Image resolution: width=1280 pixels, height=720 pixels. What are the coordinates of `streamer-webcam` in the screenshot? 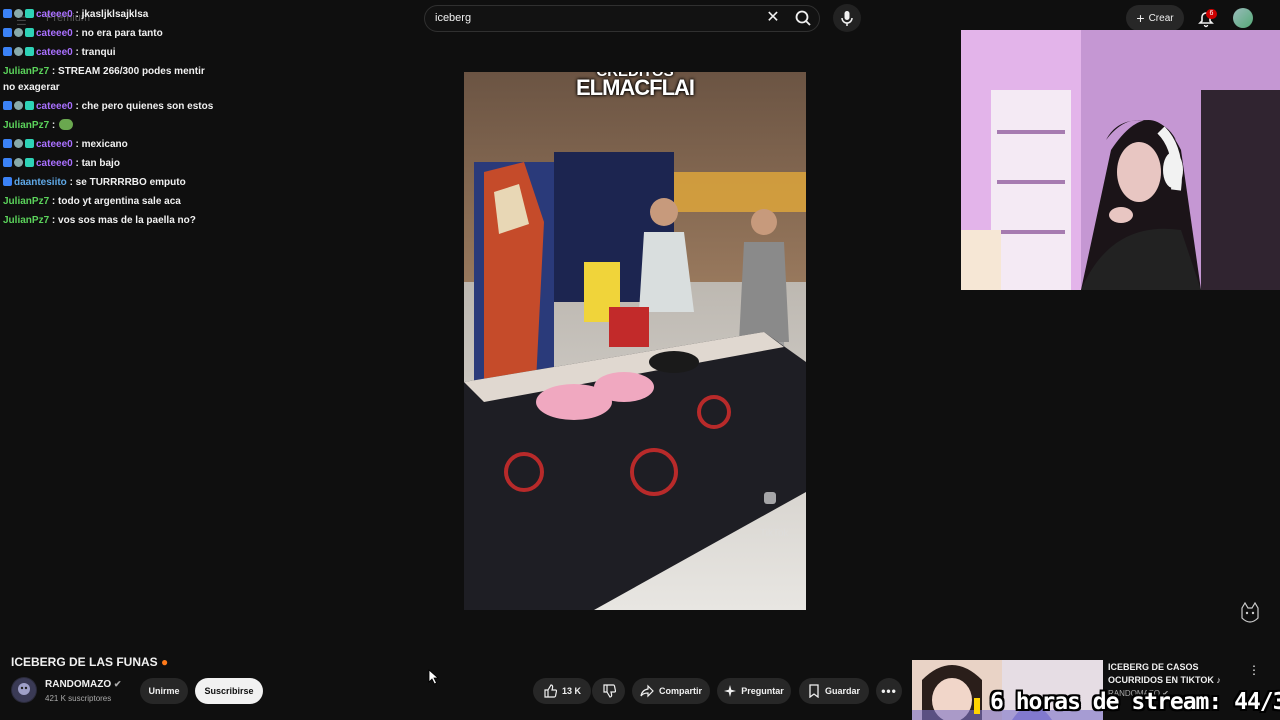 It's located at (1120, 160).